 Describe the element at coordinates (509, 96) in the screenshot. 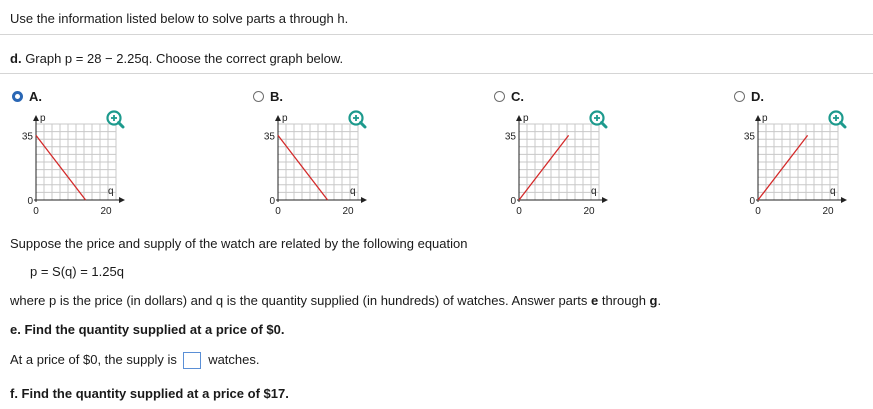

I see `option-c: C.` at that location.